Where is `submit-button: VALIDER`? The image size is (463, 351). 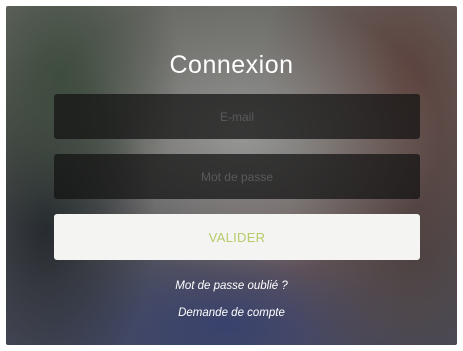
submit-button: VALIDER is located at coordinates (237, 237).